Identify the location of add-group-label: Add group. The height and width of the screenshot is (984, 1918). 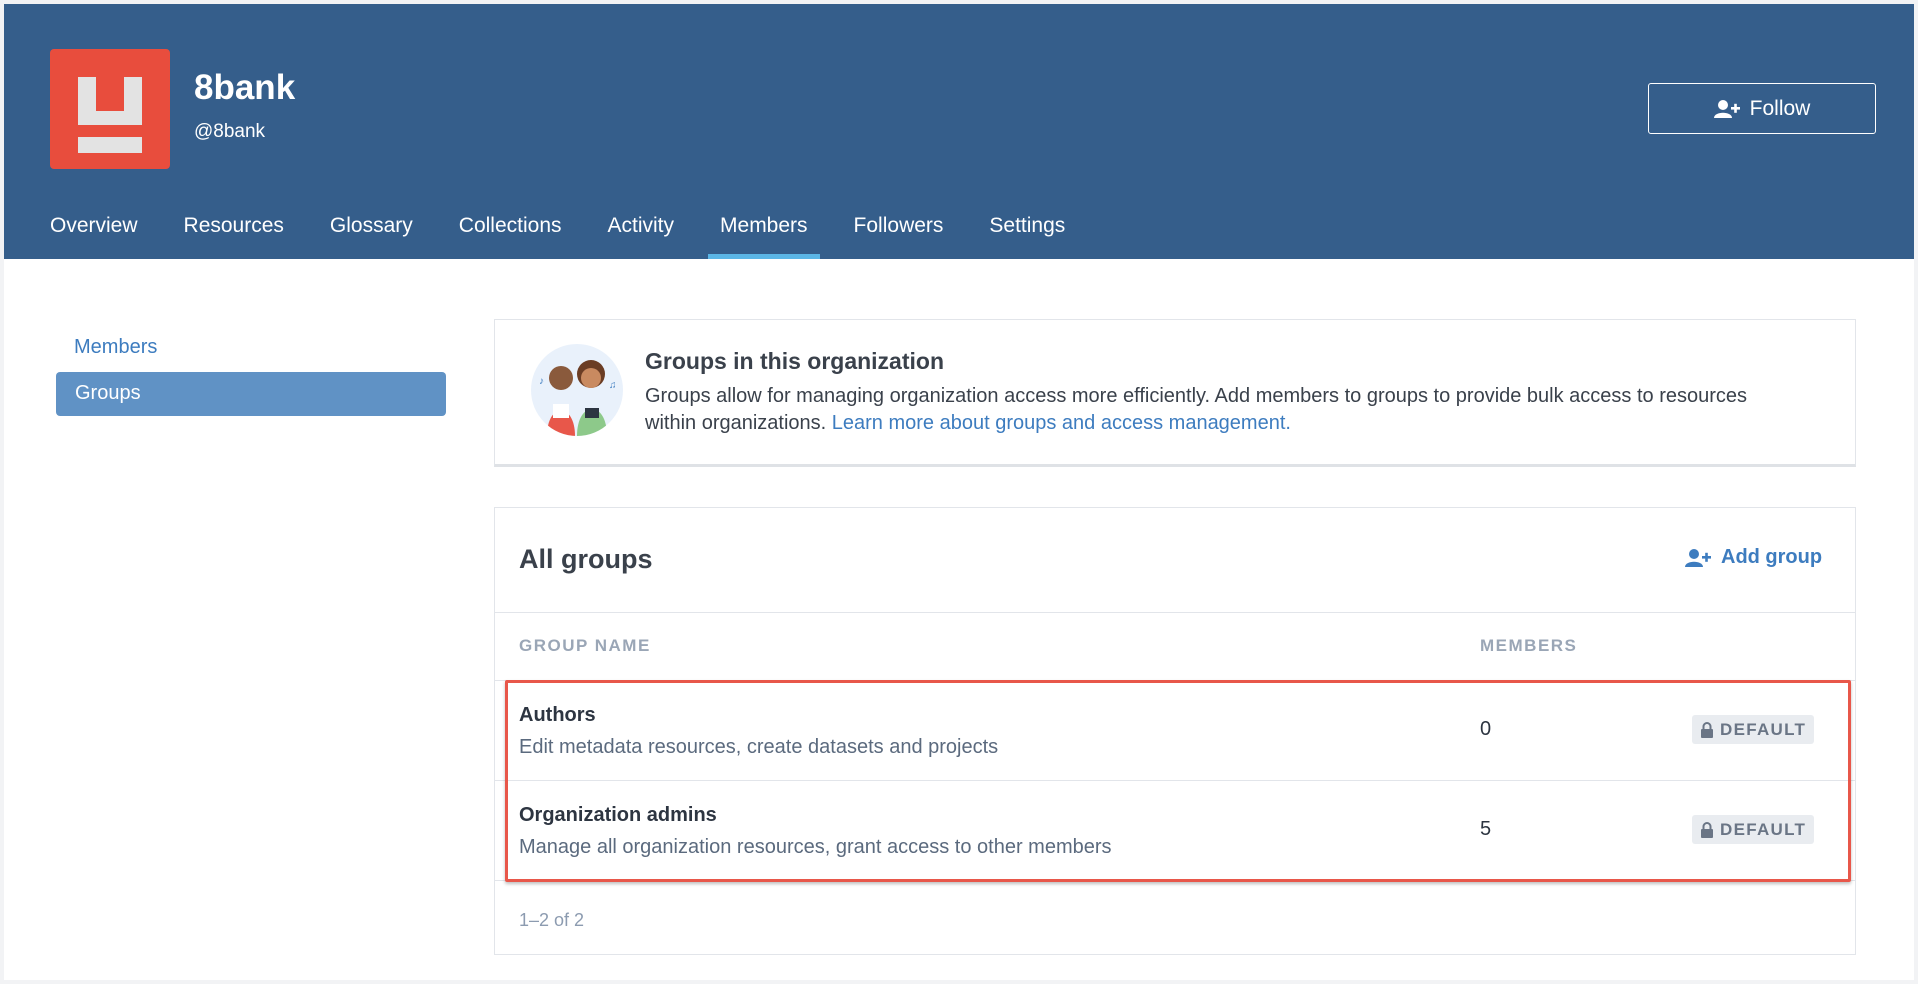
(1772, 557).